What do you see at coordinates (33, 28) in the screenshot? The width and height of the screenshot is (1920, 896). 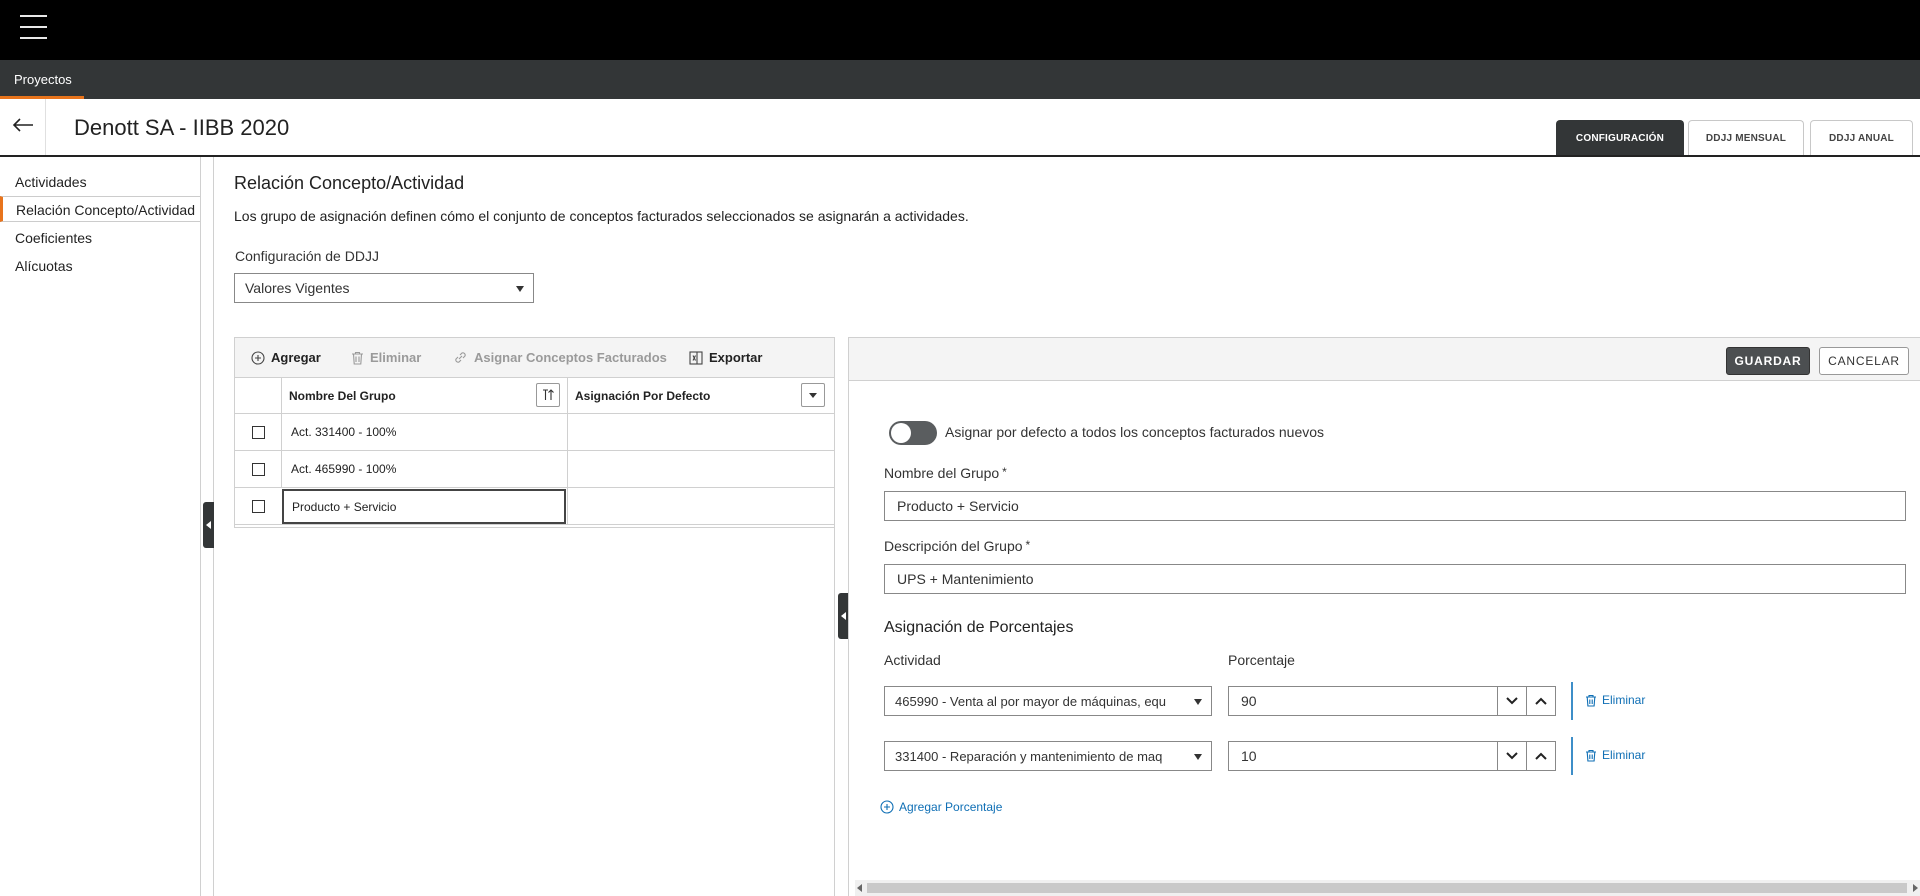 I see `hamburger-menu-icon` at bounding box center [33, 28].